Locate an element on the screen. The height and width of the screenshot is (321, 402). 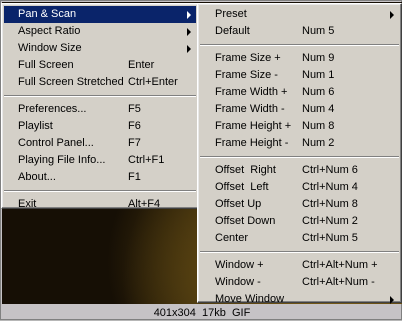
menu-item-exit: Exit Alt+F4 is located at coordinates (100, 204).